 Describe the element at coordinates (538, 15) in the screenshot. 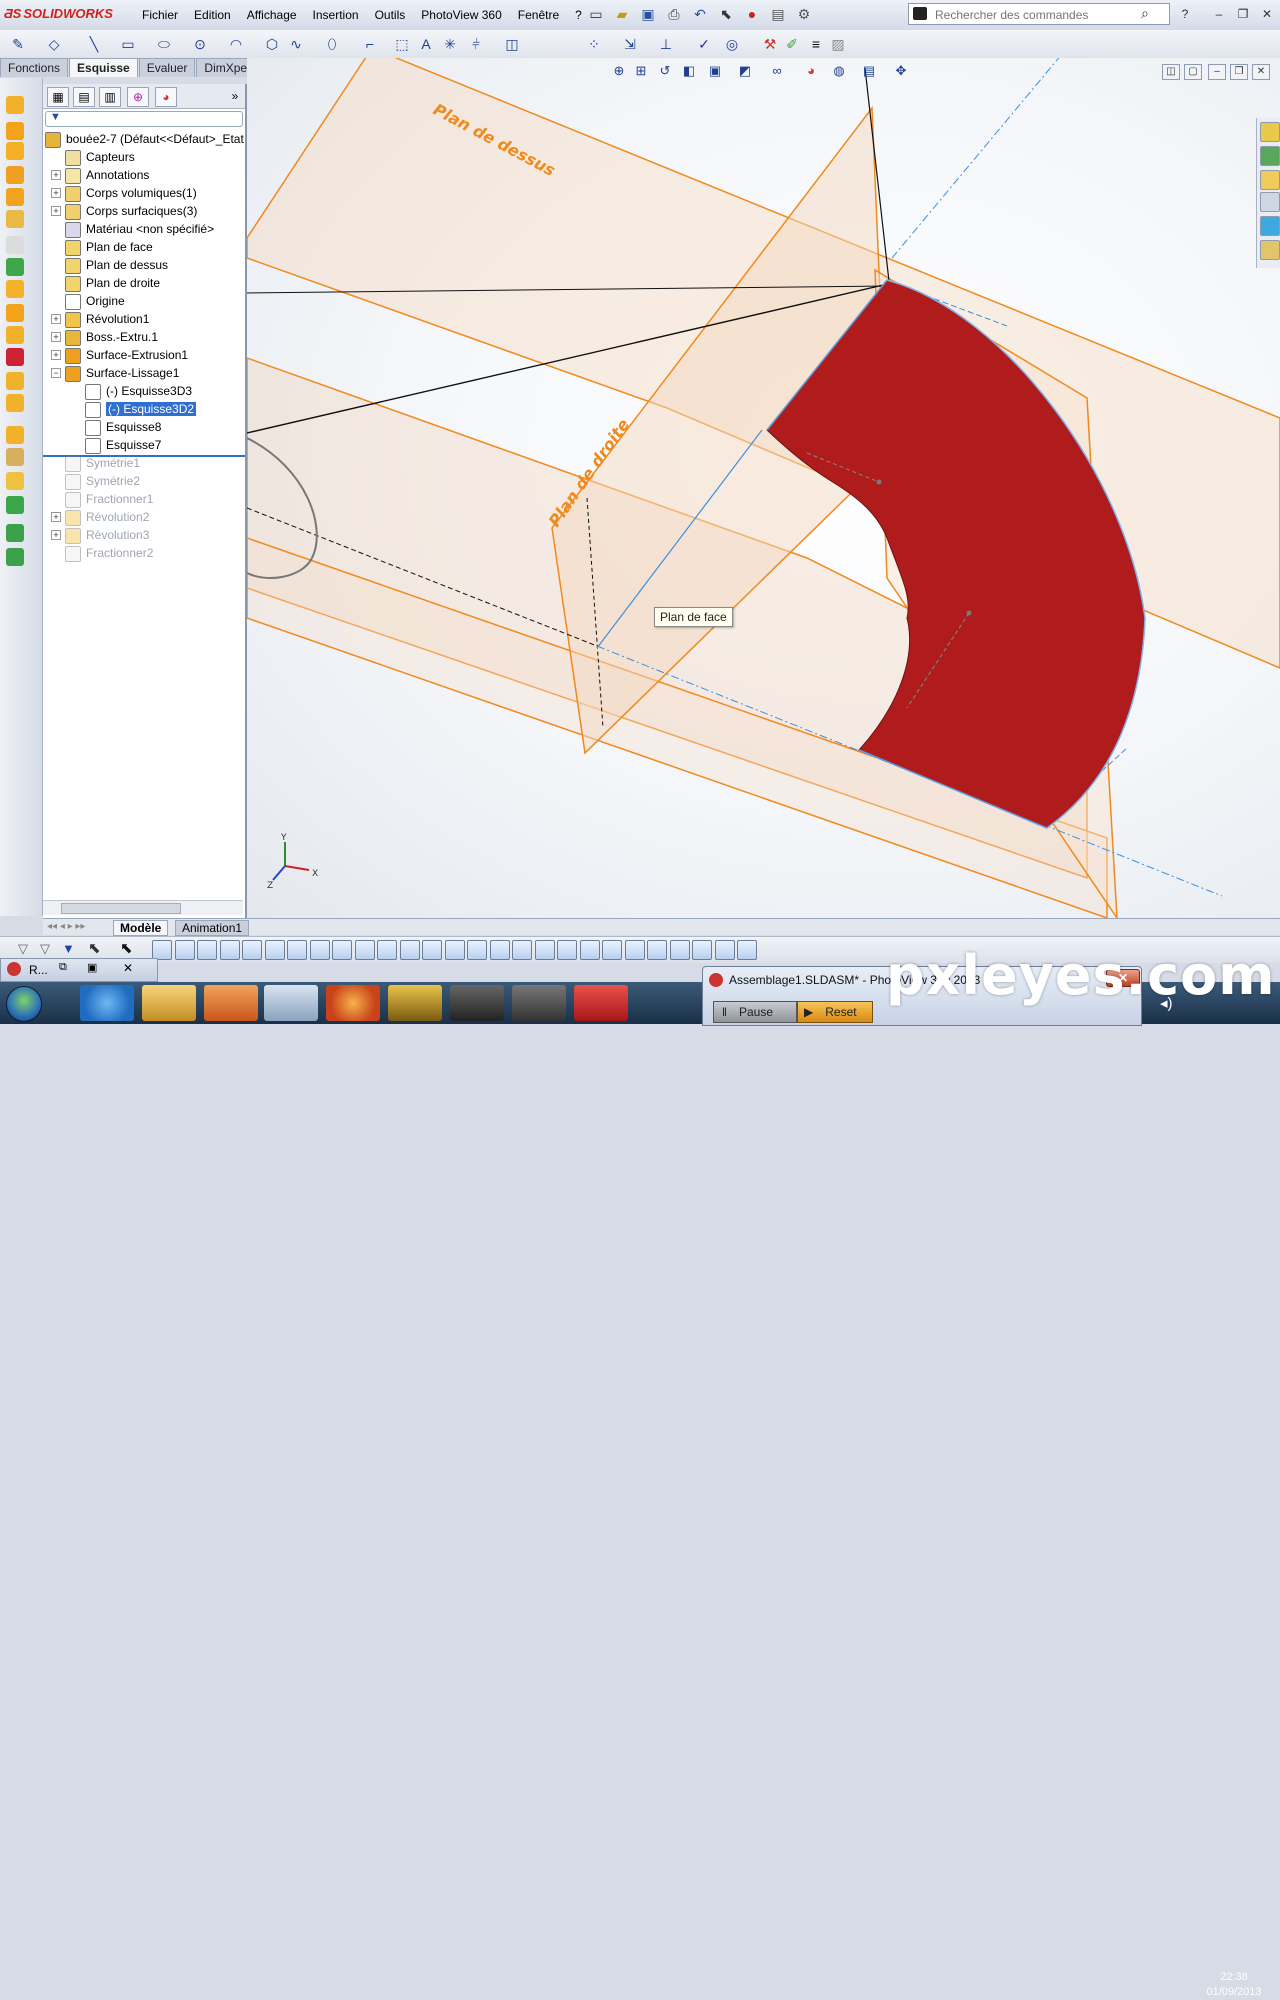

I see `menu-item: Fenêtre` at that location.